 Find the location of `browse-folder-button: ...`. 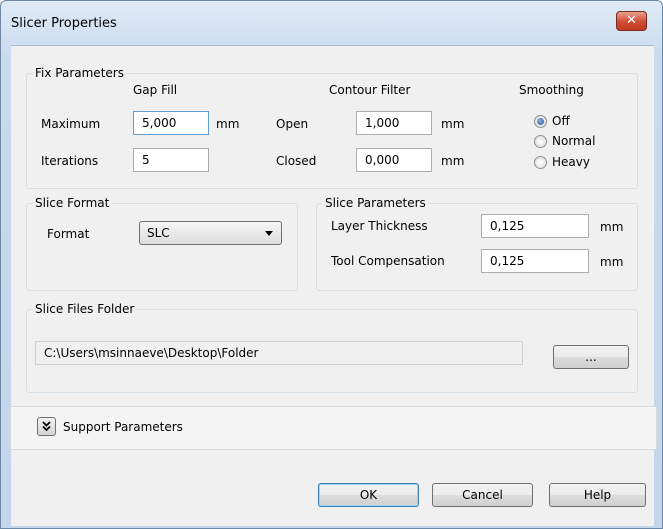

browse-folder-button: ... is located at coordinates (591, 357).